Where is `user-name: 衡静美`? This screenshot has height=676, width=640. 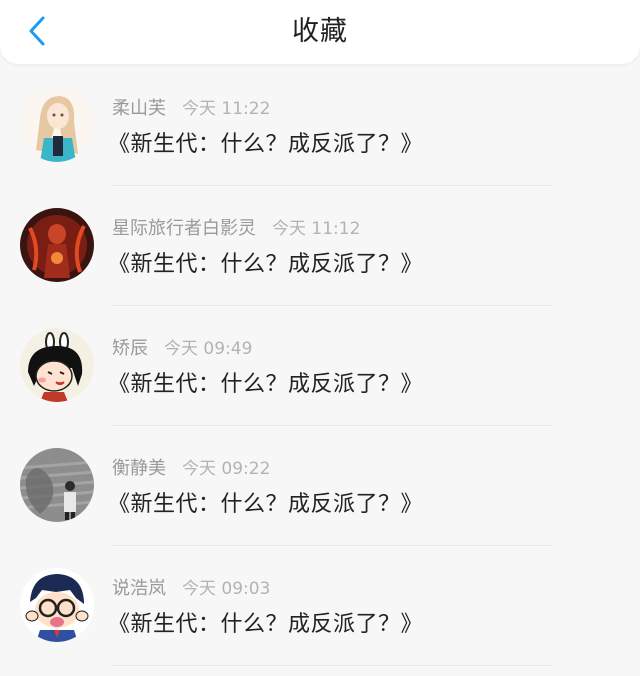
user-name: 衡静美 is located at coordinates (139, 468).